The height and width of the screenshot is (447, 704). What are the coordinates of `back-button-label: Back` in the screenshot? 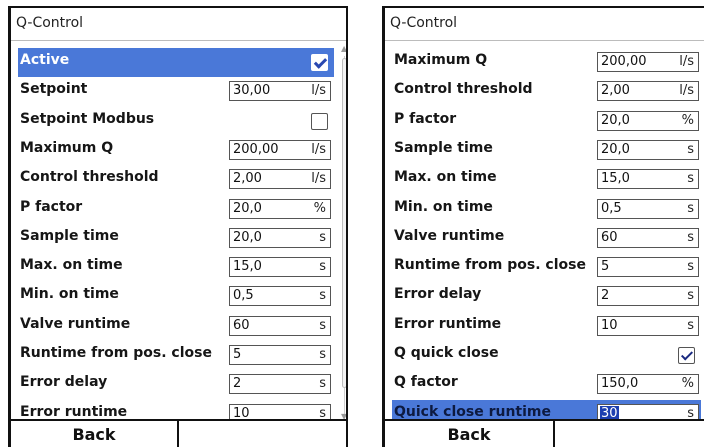 It's located at (469, 434).